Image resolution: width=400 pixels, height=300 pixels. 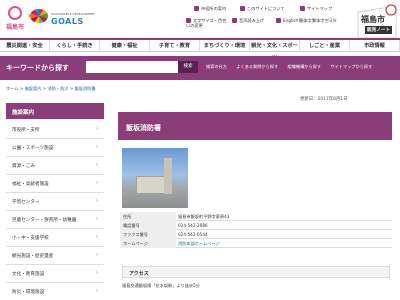 What do you see at coordinates (25, 45) in the screenshot?
I see `nav-item-disaster: 震災関連・安全` at bounding box center [25, 45].